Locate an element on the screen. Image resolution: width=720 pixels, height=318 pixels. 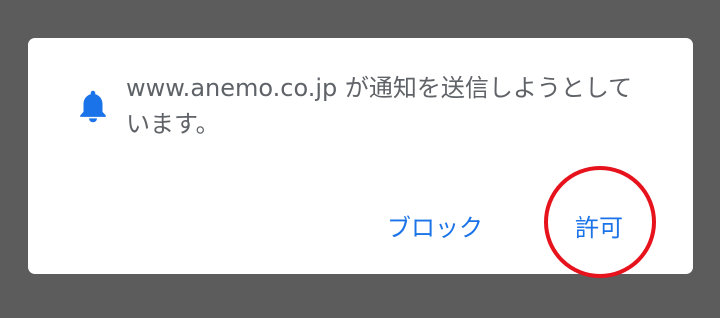
block-button: ブロック is located at coordinates (435, 228).